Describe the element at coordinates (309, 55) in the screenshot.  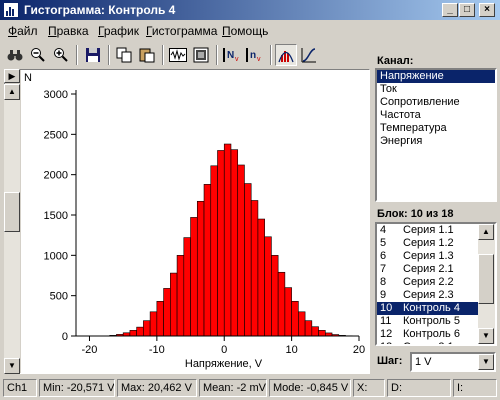
I see `cumulative-icon` at that location.